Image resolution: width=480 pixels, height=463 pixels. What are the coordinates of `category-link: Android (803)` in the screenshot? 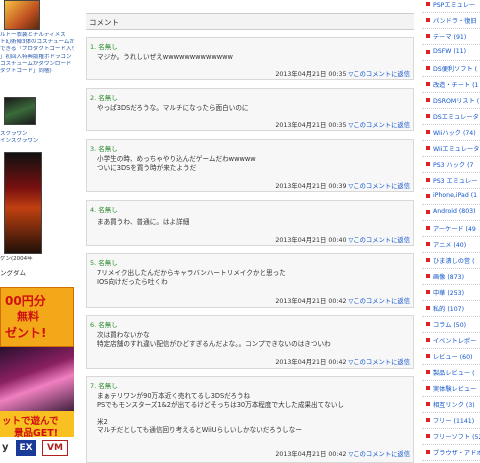 It's located at (454, 211).